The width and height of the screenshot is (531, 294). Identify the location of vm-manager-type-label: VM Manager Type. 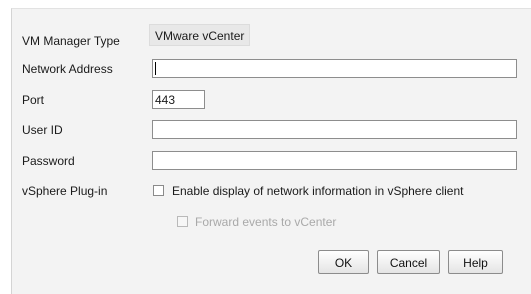
(71, 41).